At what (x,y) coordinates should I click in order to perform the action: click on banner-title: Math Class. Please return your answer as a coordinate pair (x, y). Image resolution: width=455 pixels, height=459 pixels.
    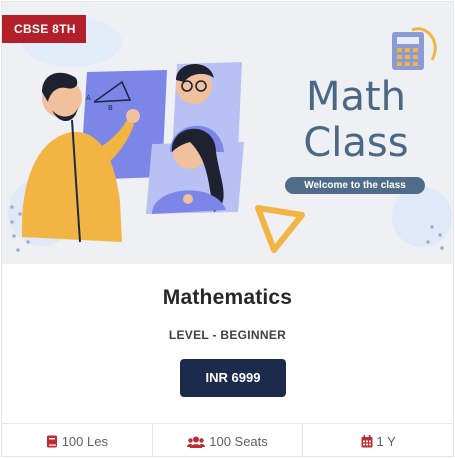
    Looking at the image, I should click on (356, 120).